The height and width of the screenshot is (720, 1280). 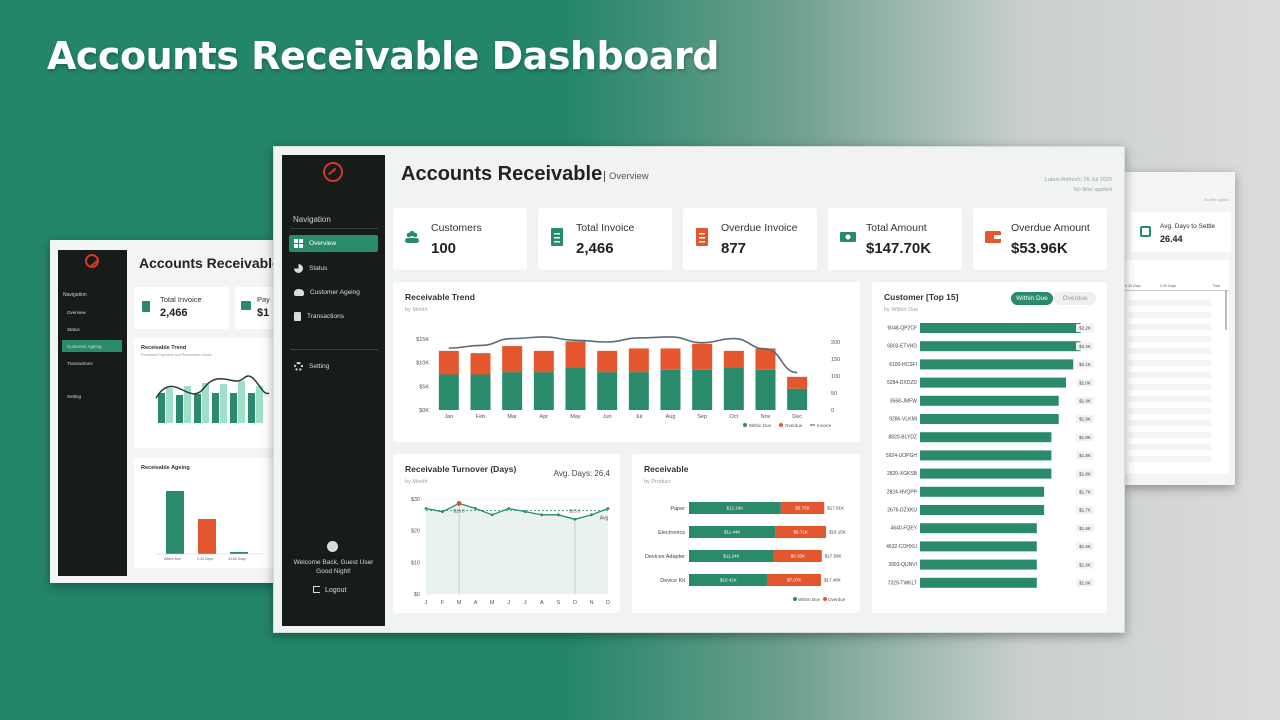 What do you see at coordinates (750, 239) in the screenshot?
I see `kpi-overdue-invoice: Overdue Invoice 877` at bounding box center [750, 239].